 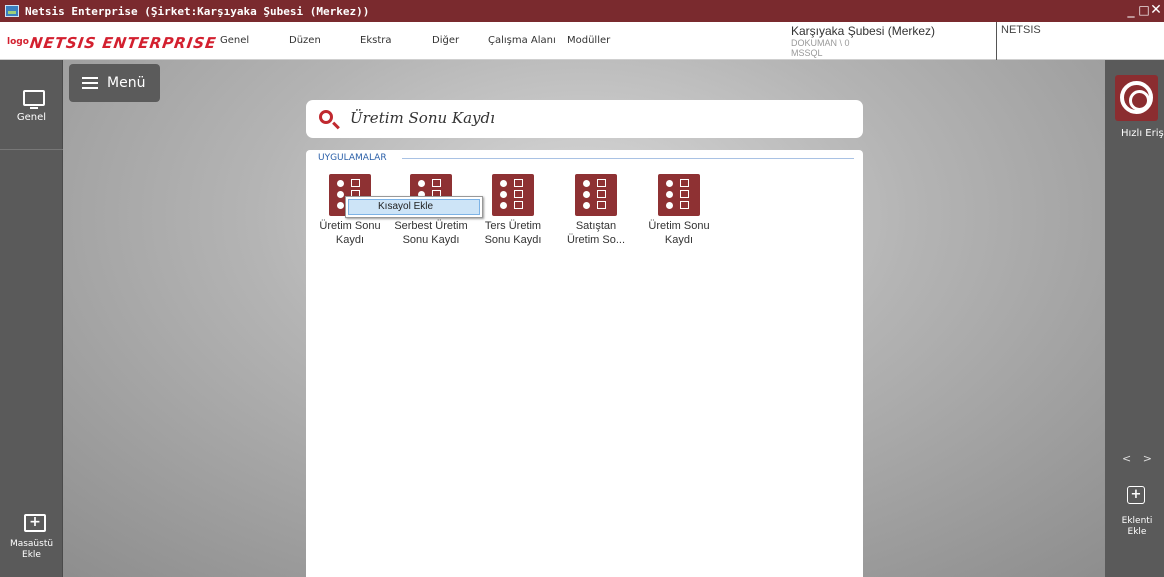 I want to click on prev-arrow-icon: <, so click(x=1126, y=458).